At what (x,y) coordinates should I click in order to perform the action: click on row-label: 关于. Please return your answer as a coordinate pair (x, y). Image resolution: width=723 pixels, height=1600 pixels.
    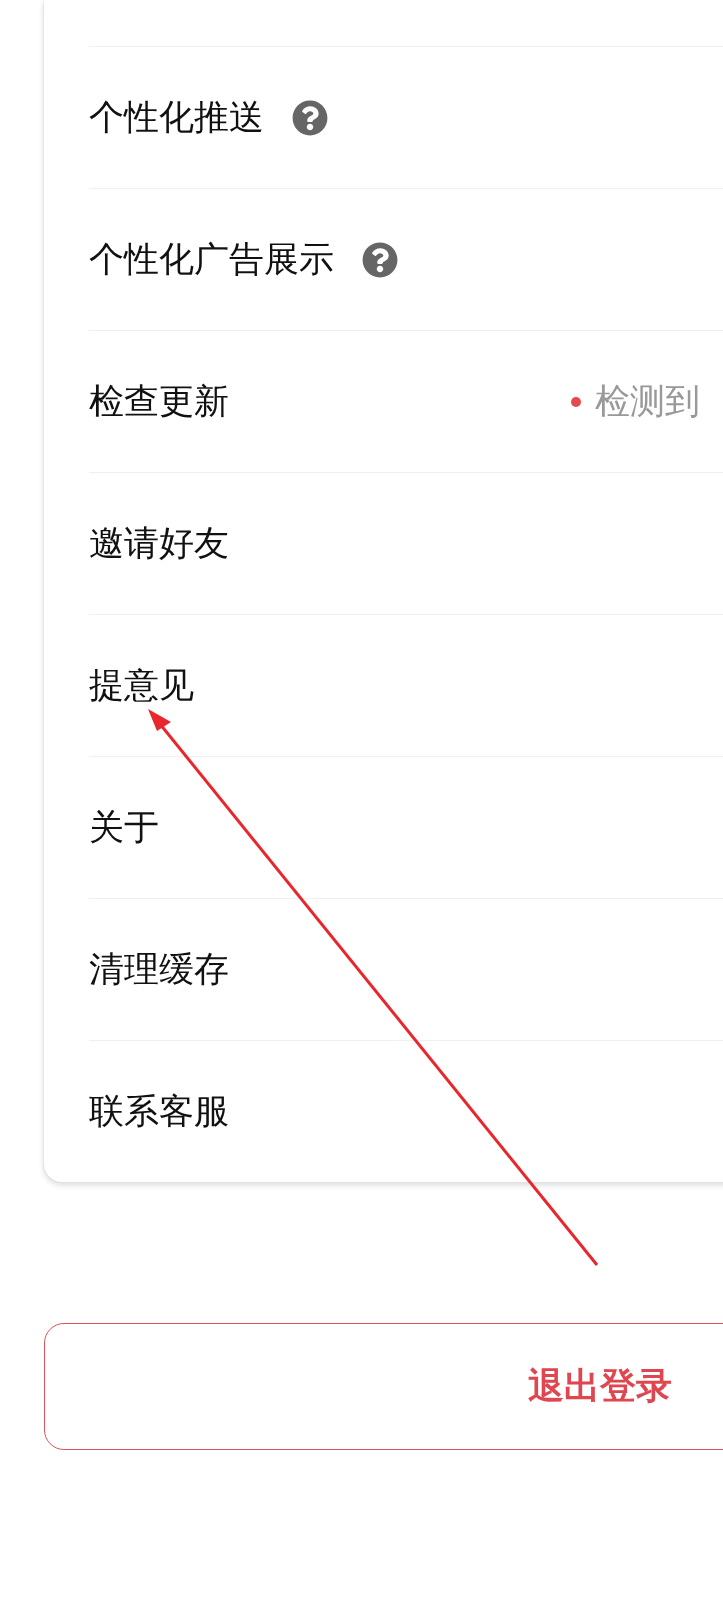
    Looking at the image, I should click on (124, 827).